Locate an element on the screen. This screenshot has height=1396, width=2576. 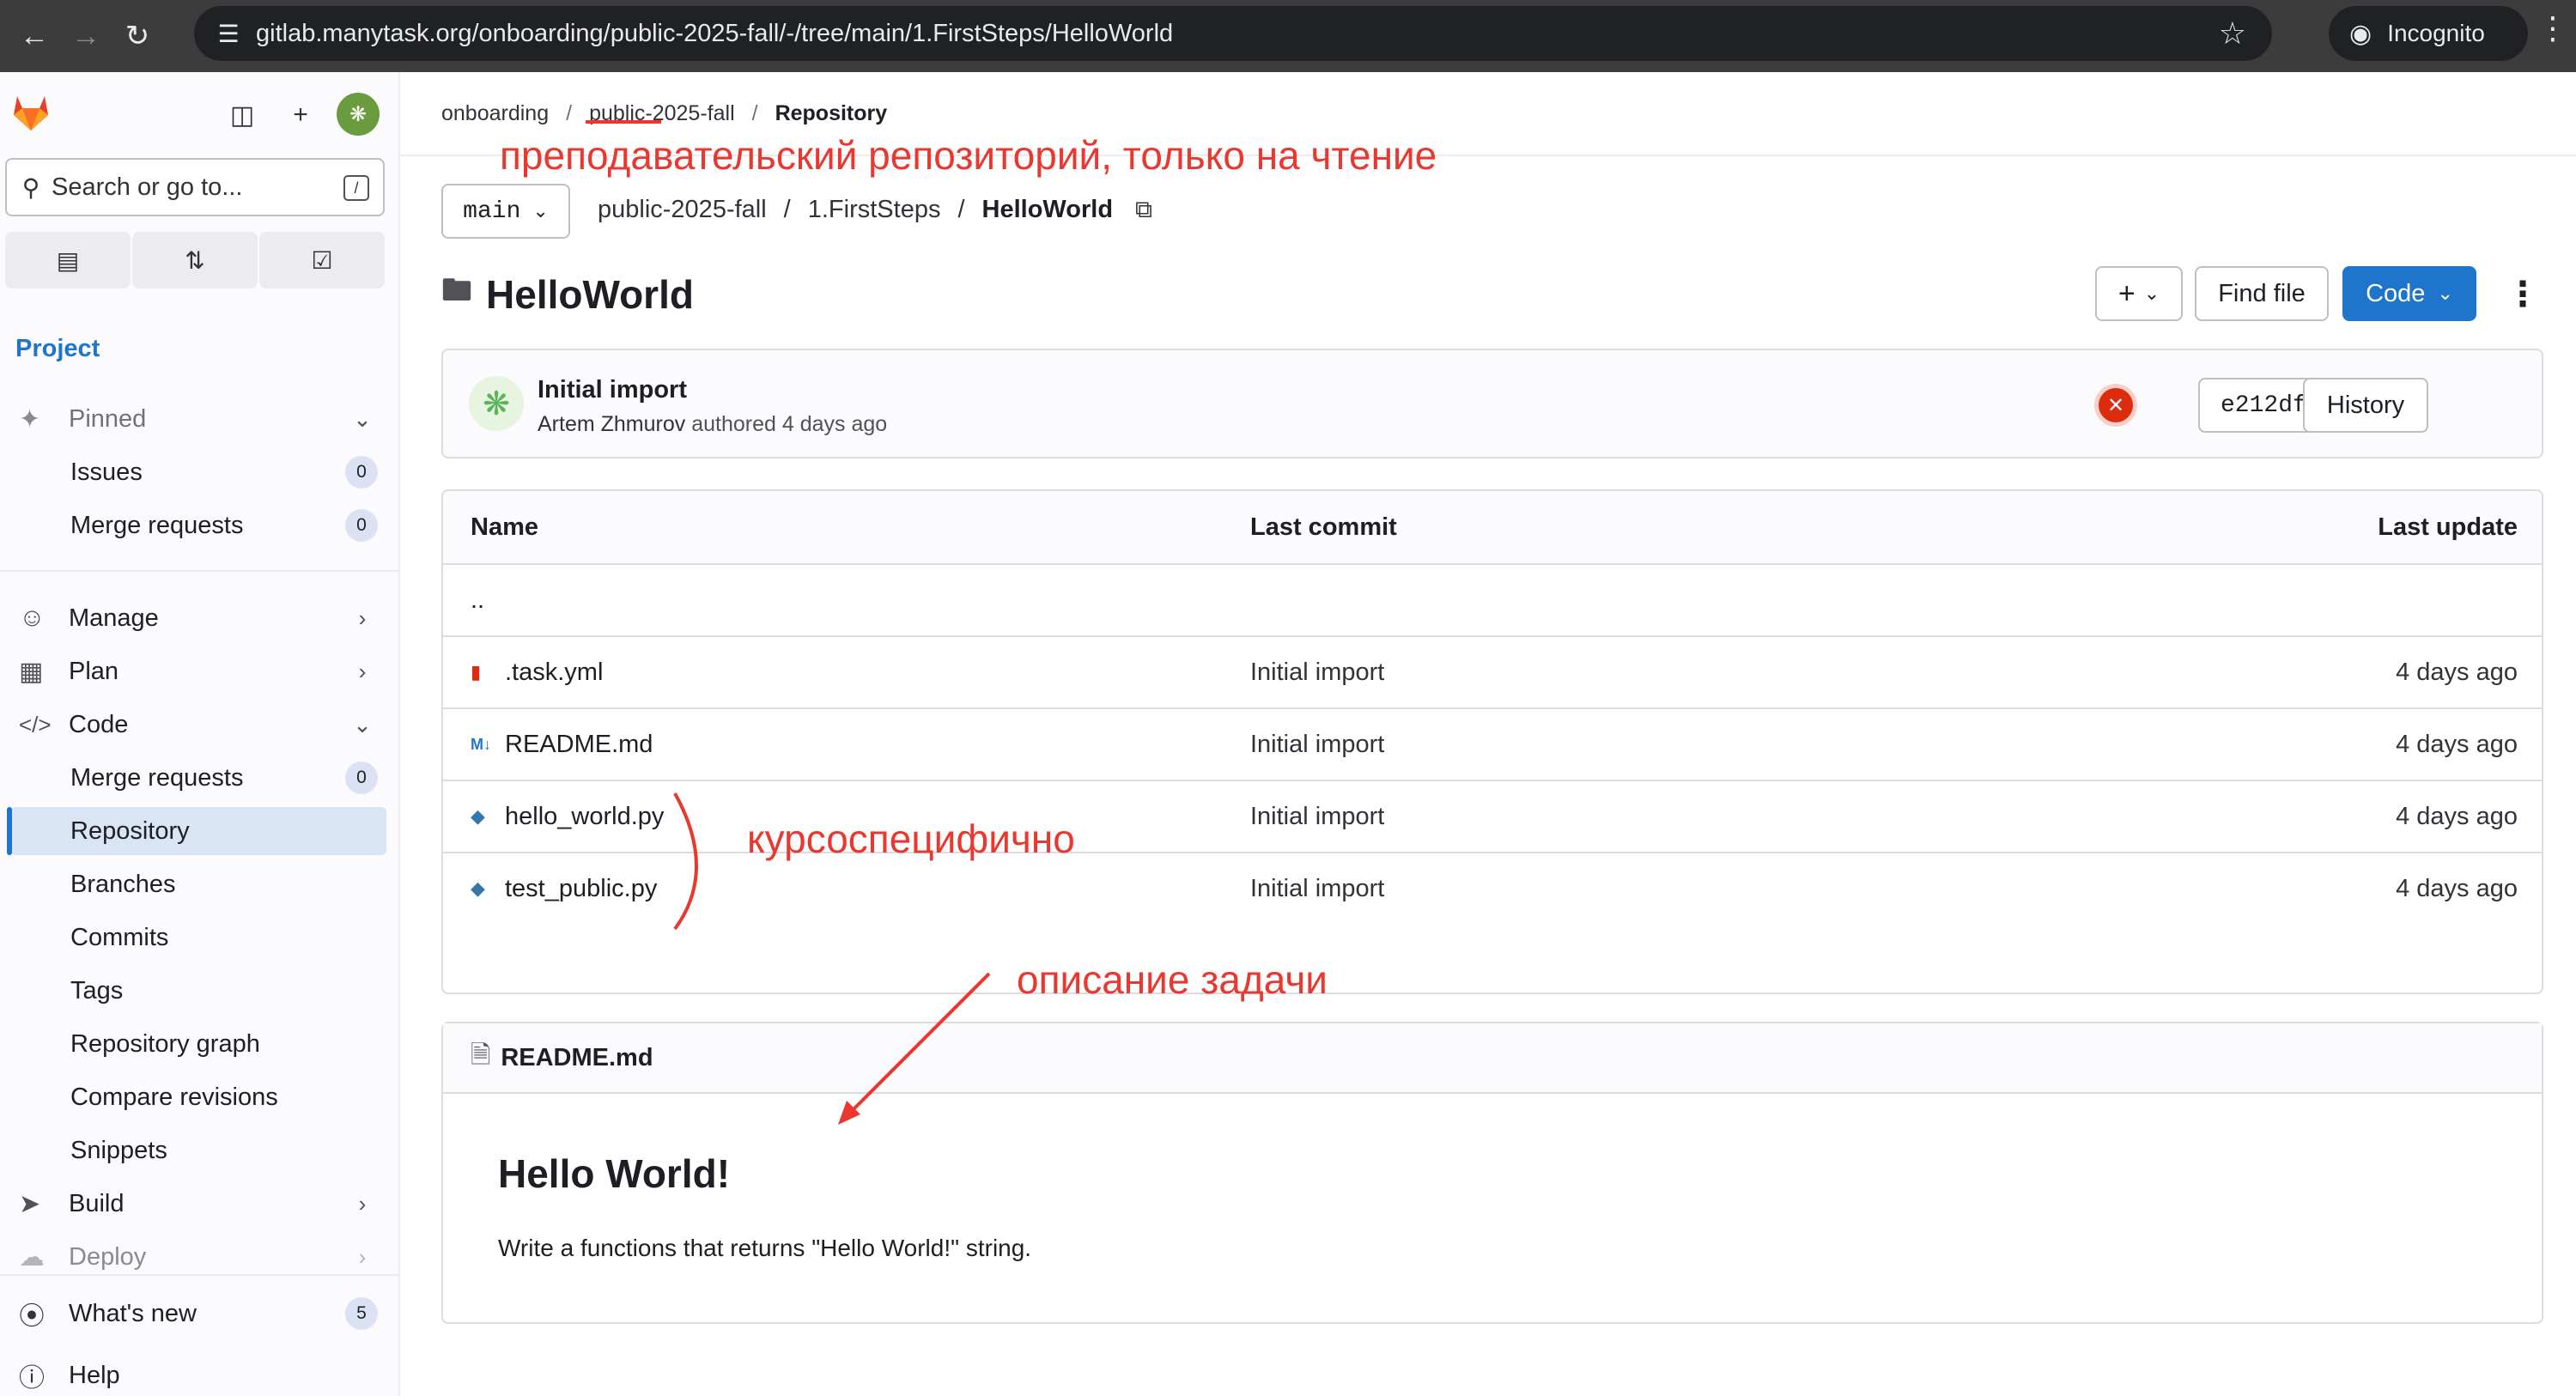
table-row: M↓ README.md Initial import 4 days ago is located at coordinates (1492, 744).